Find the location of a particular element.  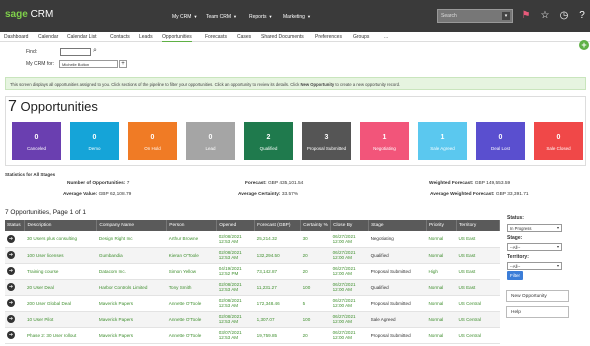

cell-company: Datacom Inc. is located at coordinates (131, 271).